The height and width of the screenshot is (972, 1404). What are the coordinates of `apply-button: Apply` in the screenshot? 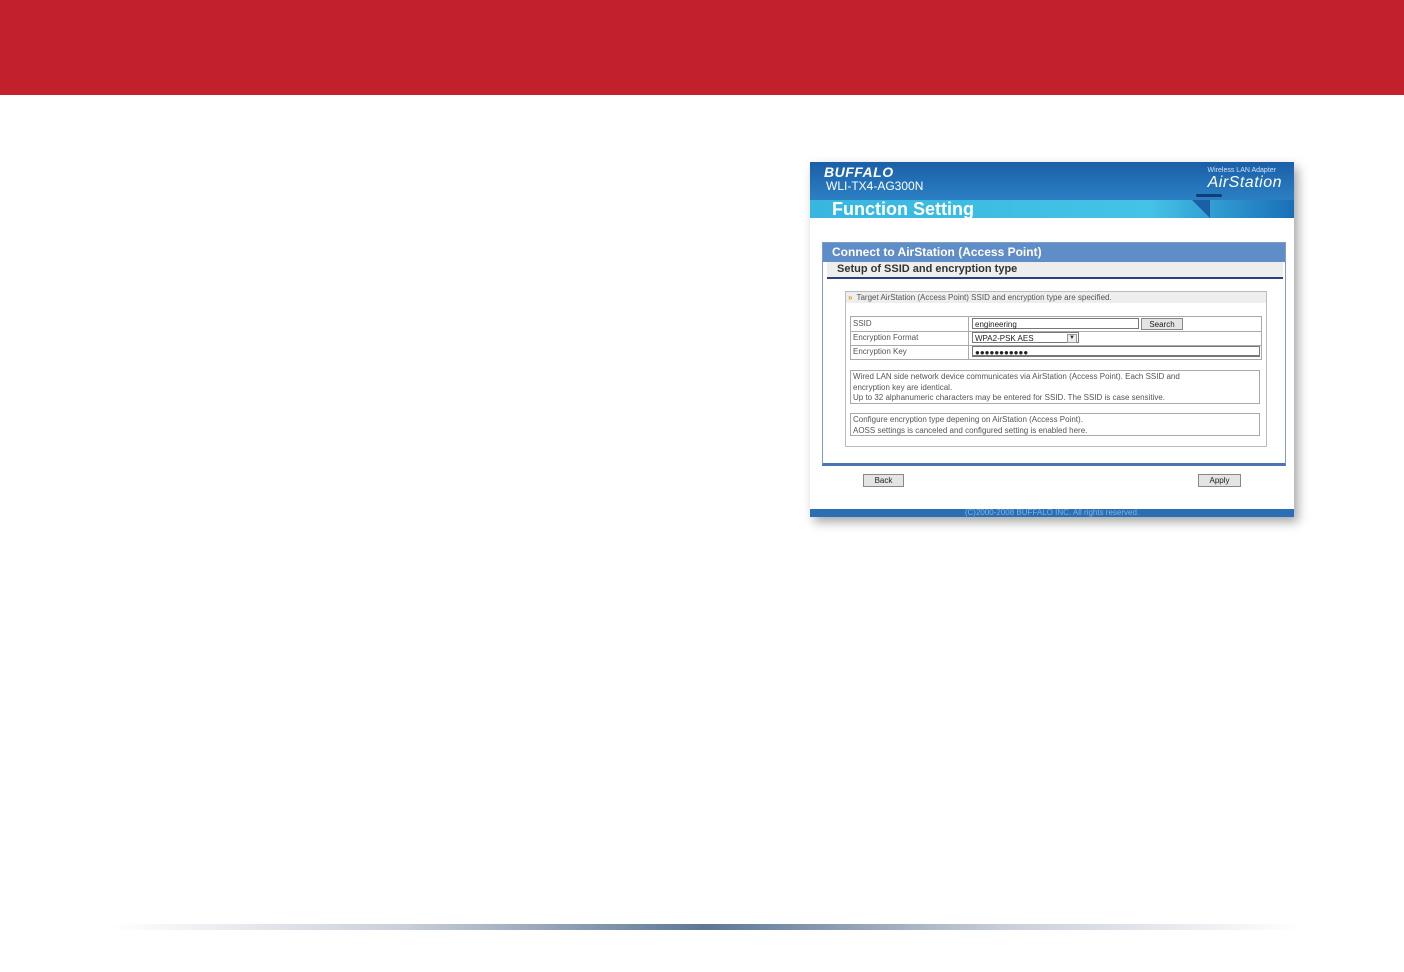 It's located at (1219, 480).